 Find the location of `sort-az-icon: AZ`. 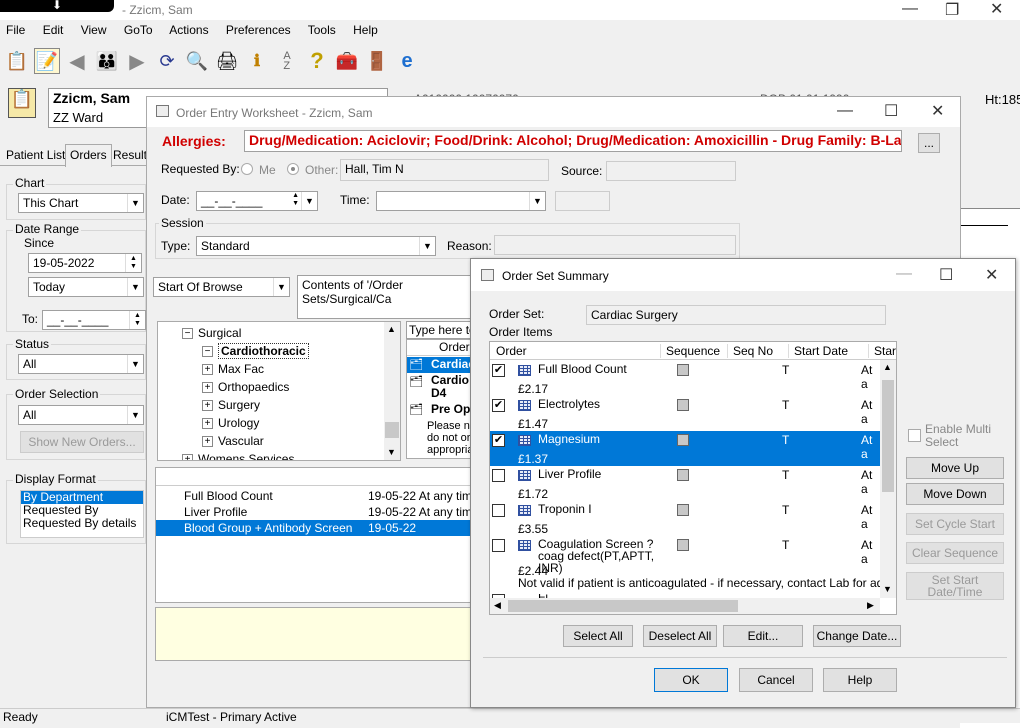

sort-az-icon: AZ is located at coordinates (287, 61).